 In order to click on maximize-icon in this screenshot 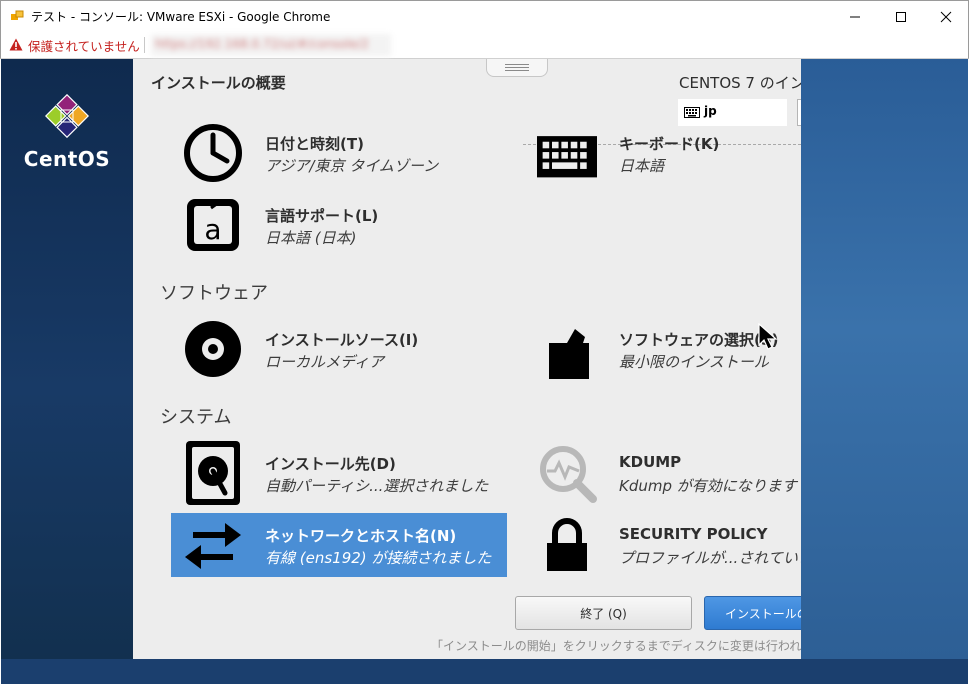, I will do `click(901, 16)`.